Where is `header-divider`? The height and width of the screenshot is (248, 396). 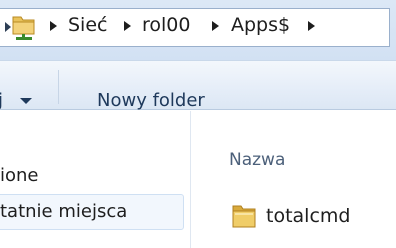 header-divider is located at coordinates (293, 178).